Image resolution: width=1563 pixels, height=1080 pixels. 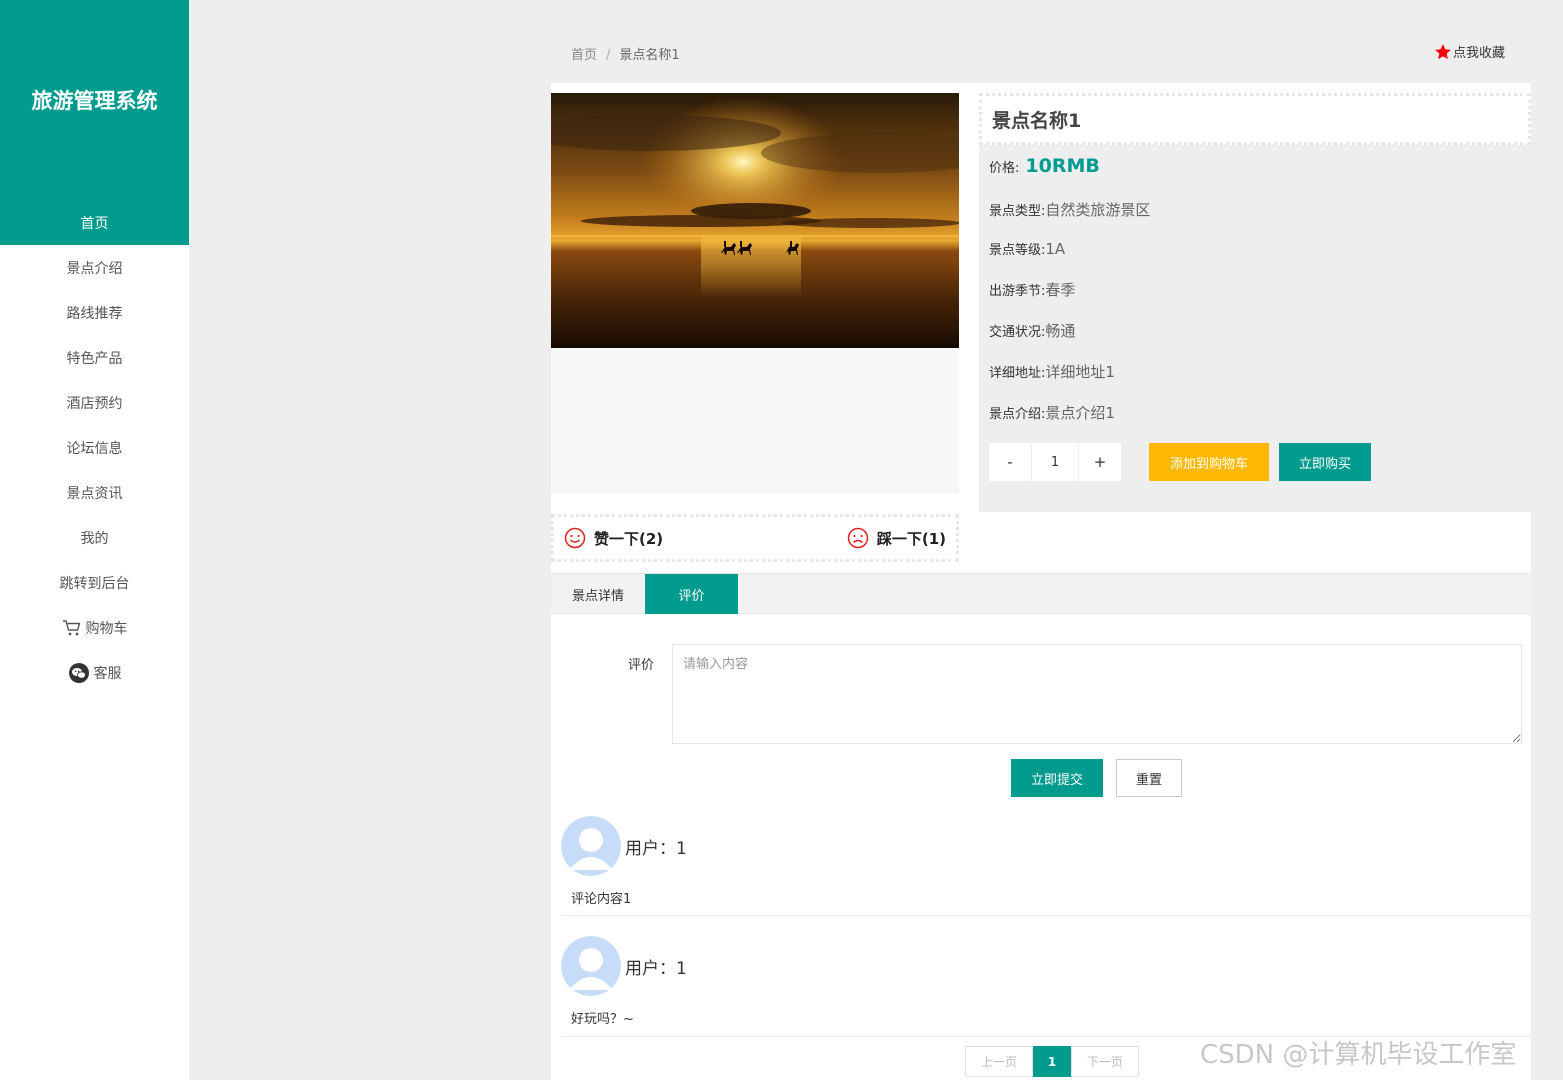 I want to click on dislike-button: 踩一下(1), so click(x=896, y=538).